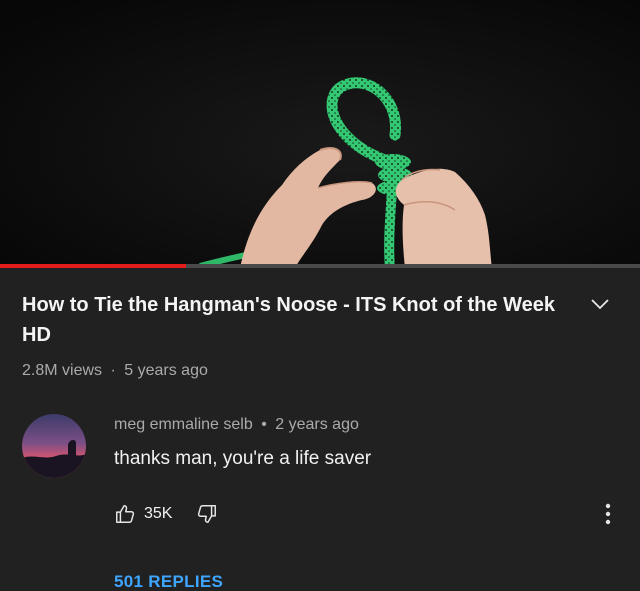 The image size is (640, 591). I want to click on expand-description-button, so click(600, 304).